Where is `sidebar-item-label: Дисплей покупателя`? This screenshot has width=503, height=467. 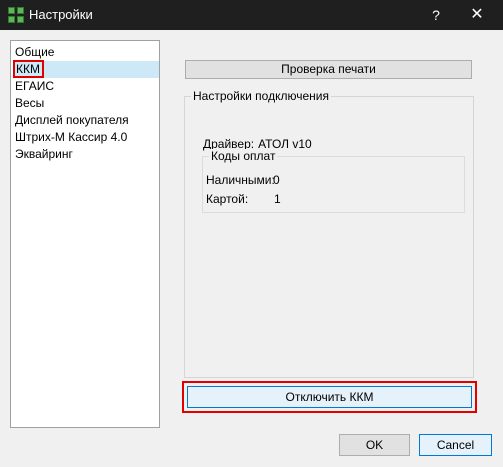
sidebar-item-label: Дисплей покупателя is located at coordinates (72, 120).